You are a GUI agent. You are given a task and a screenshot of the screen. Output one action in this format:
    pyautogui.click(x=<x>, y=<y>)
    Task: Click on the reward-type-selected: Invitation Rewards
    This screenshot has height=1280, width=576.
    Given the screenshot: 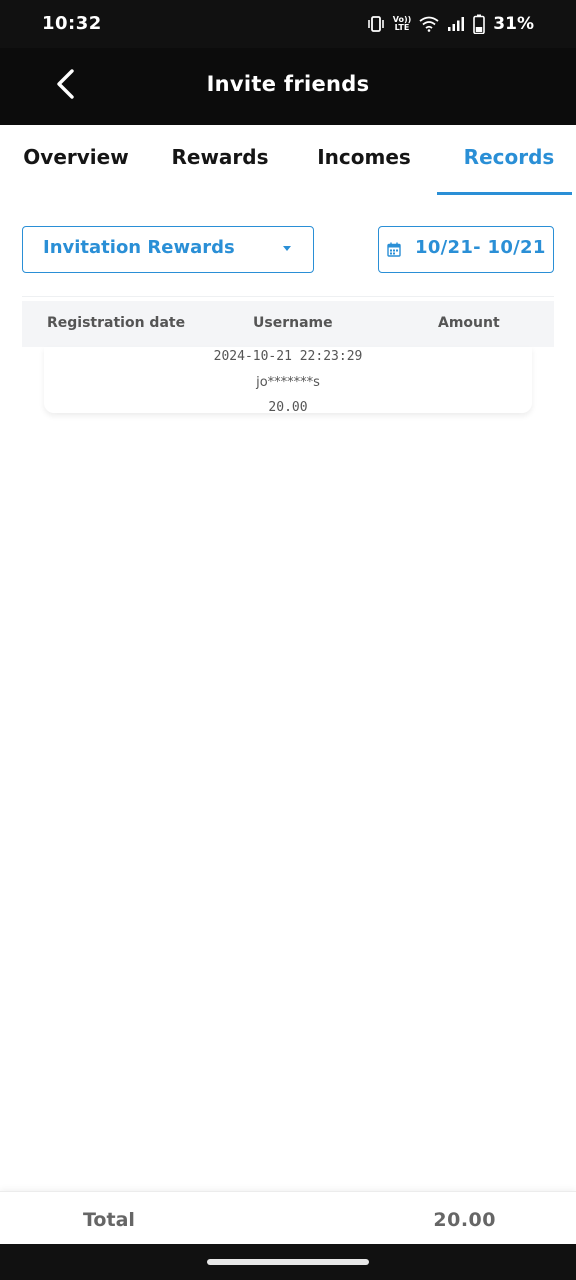 What is the action you would take?
    pyautogui.click(x=139, y=247)
    